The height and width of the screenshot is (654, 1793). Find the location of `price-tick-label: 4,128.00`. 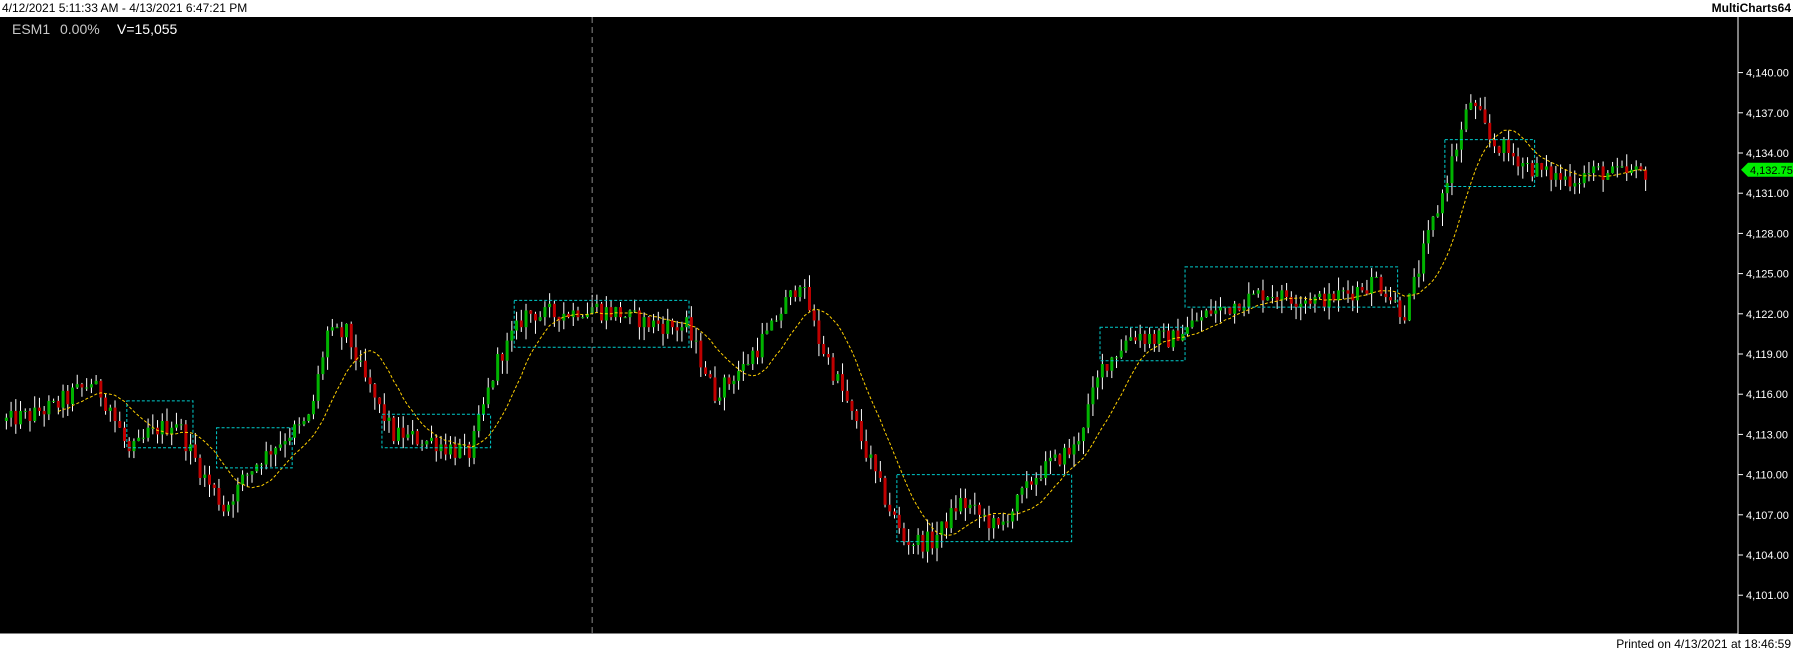

price-tick-label: 4,128.00 is located at coordinates (1767, 234).